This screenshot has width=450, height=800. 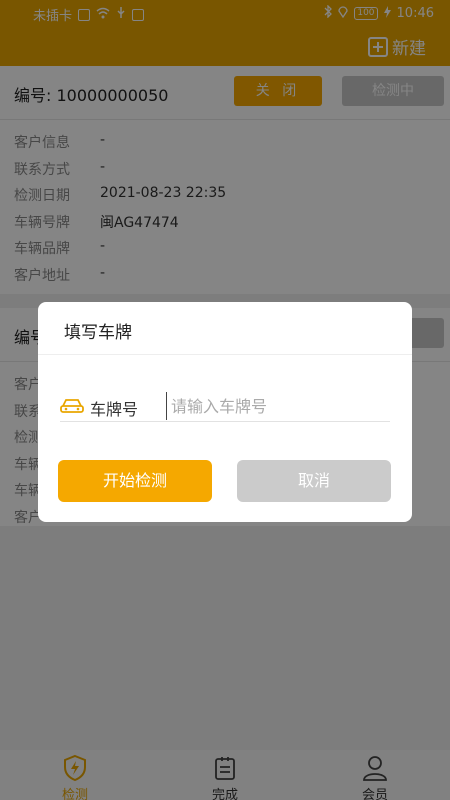 I want to click on plate-input, so click(x=278, y=406).